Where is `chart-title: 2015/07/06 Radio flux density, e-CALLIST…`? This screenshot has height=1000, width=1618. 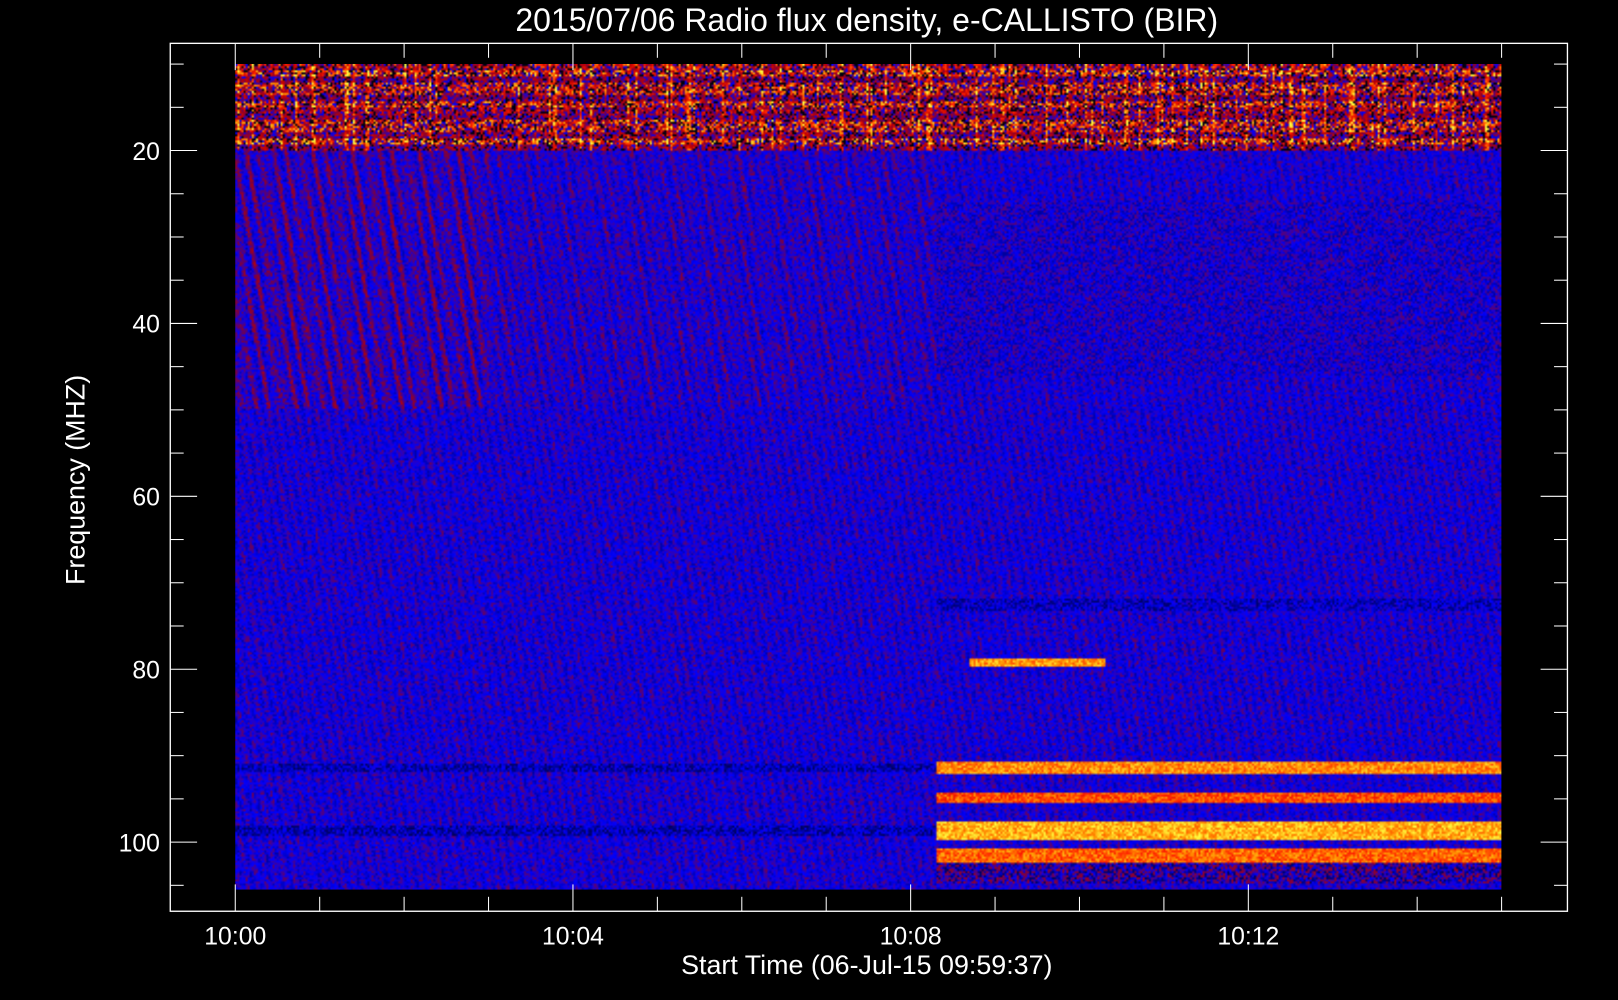 chart-title: 2015/07/06 Radio flux density, e-CALLIST… is located at coordinates (866, 20).